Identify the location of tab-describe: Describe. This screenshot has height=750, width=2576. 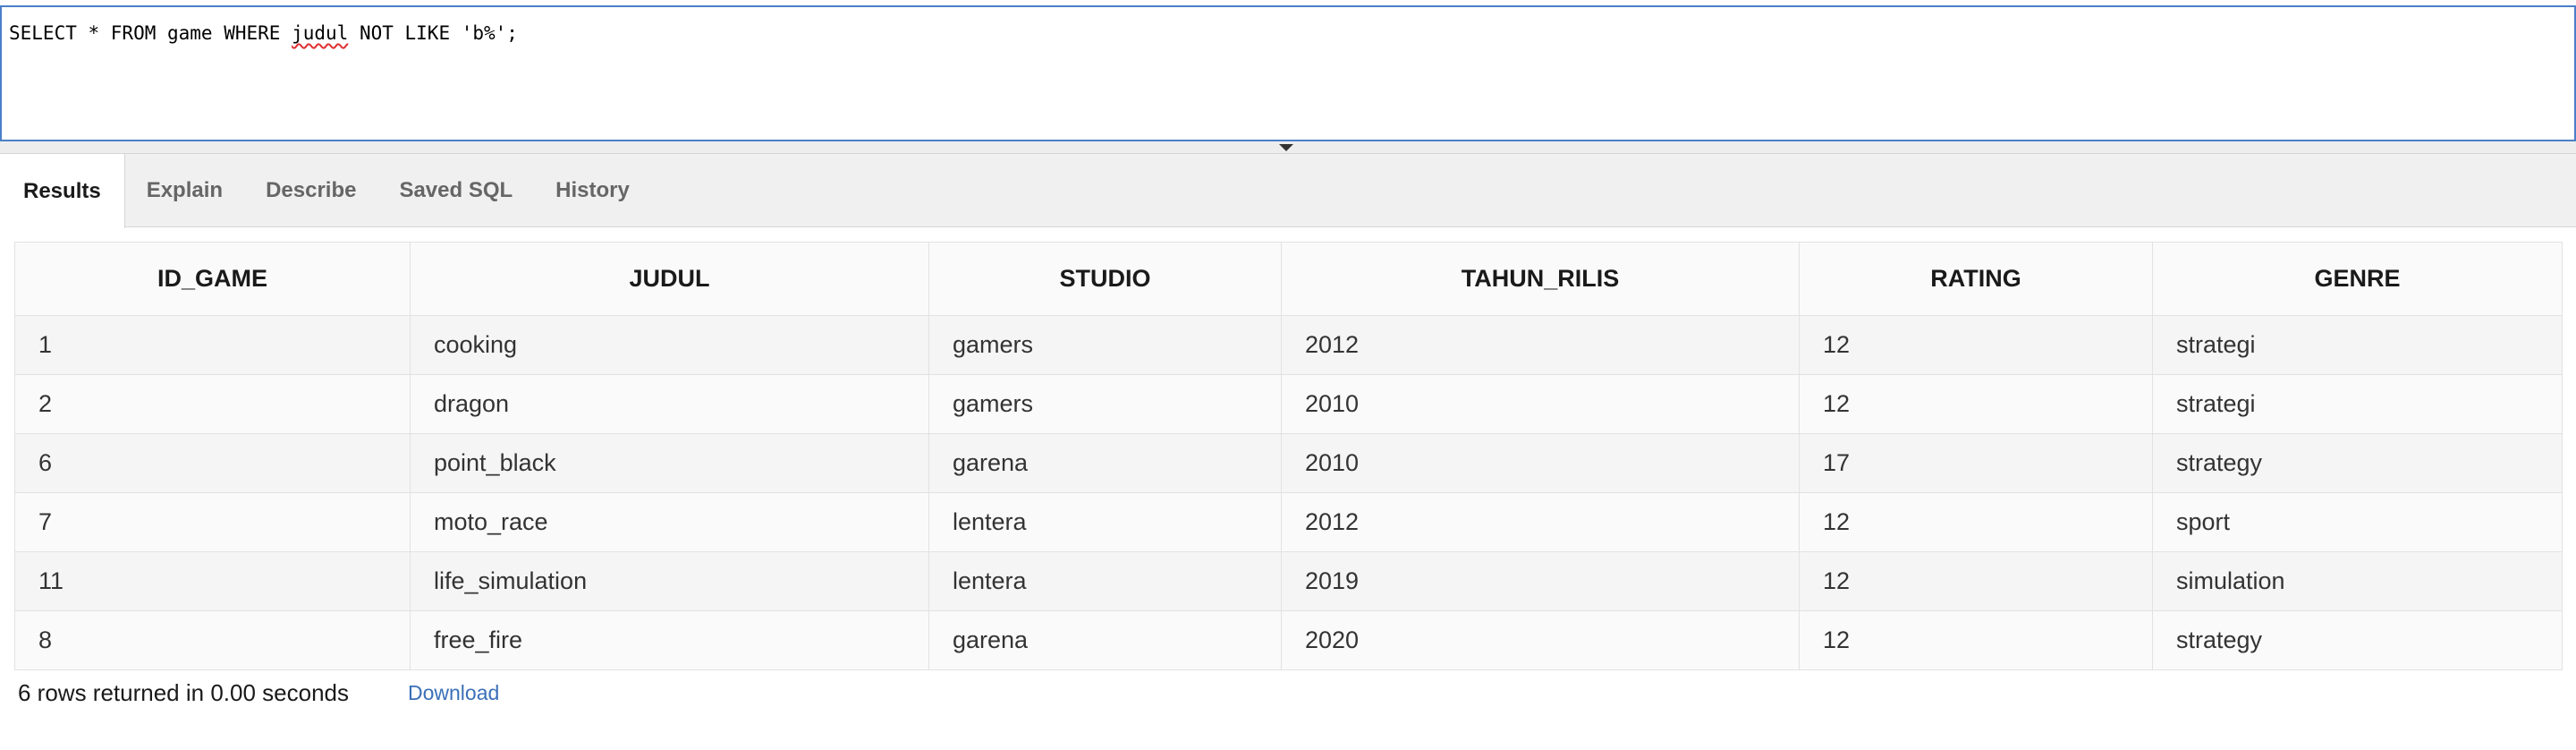
(310, 190).